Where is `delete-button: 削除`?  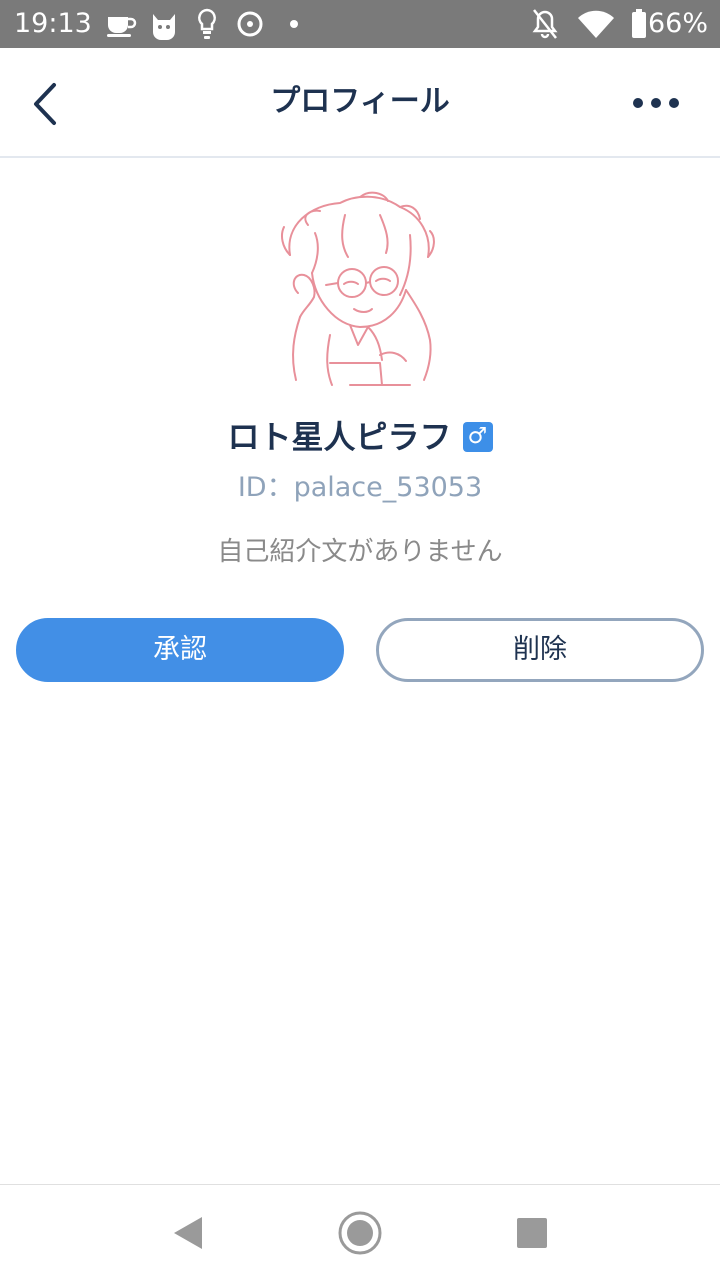 delete-button: 削除 is located at coordinates (540, 650).